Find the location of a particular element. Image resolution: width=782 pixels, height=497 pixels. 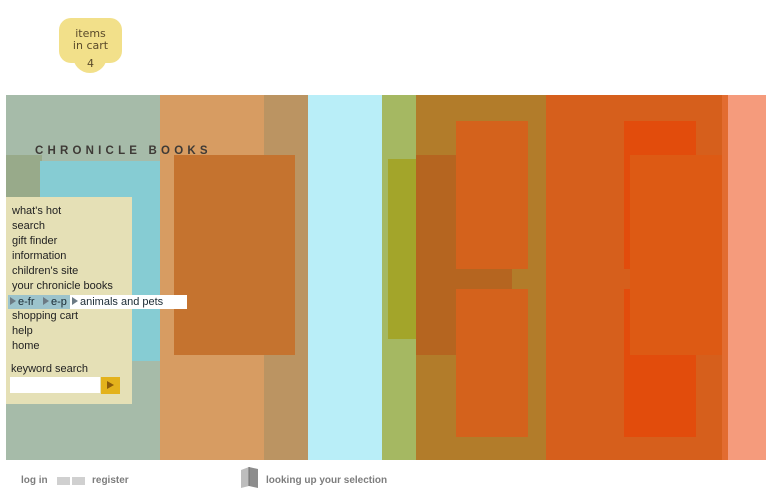

menu-item-gift-finder: gift finder is located at coordinates (34, 241).